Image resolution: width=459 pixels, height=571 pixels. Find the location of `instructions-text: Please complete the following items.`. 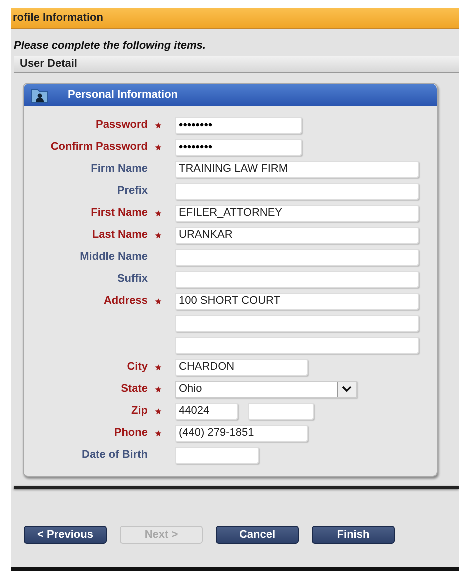

instructions-text: Please complete the following items. is located at coordinates (110, 46).